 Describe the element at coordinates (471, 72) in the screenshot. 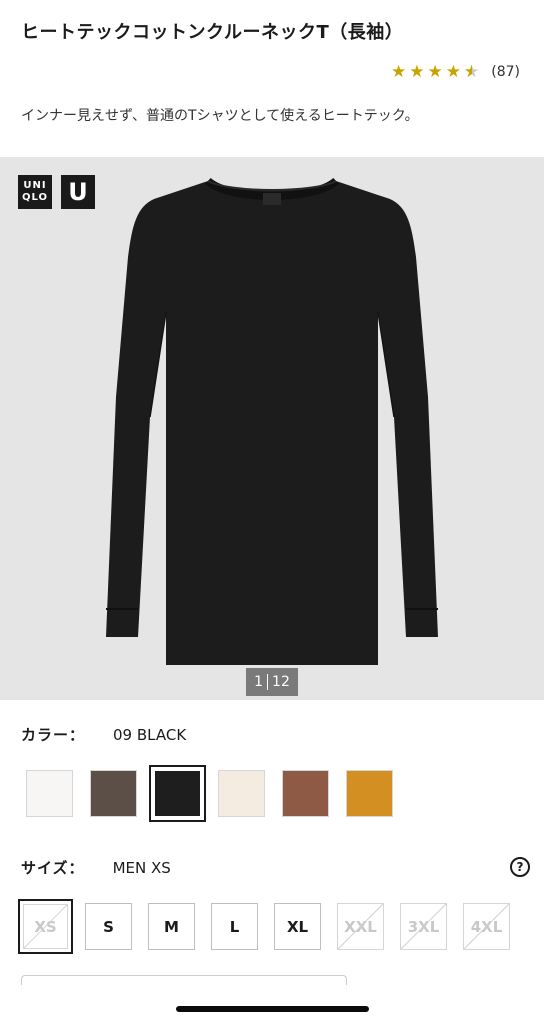

I see `half-star-icon: ★` at that location.